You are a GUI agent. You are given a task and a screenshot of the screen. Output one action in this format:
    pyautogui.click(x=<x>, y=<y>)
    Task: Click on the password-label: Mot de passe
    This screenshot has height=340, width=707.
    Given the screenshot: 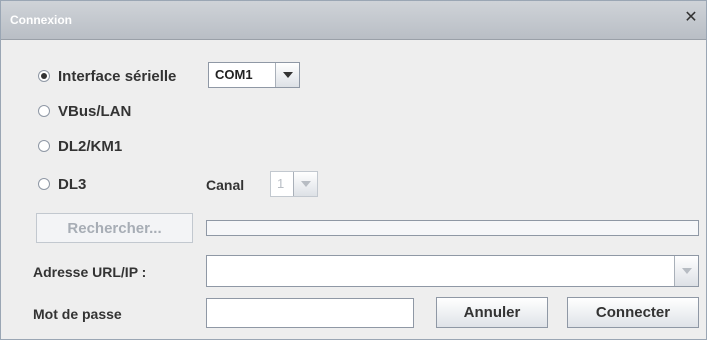 What is the action you would take?
    pyautogui.click(x=77, y=314)
    